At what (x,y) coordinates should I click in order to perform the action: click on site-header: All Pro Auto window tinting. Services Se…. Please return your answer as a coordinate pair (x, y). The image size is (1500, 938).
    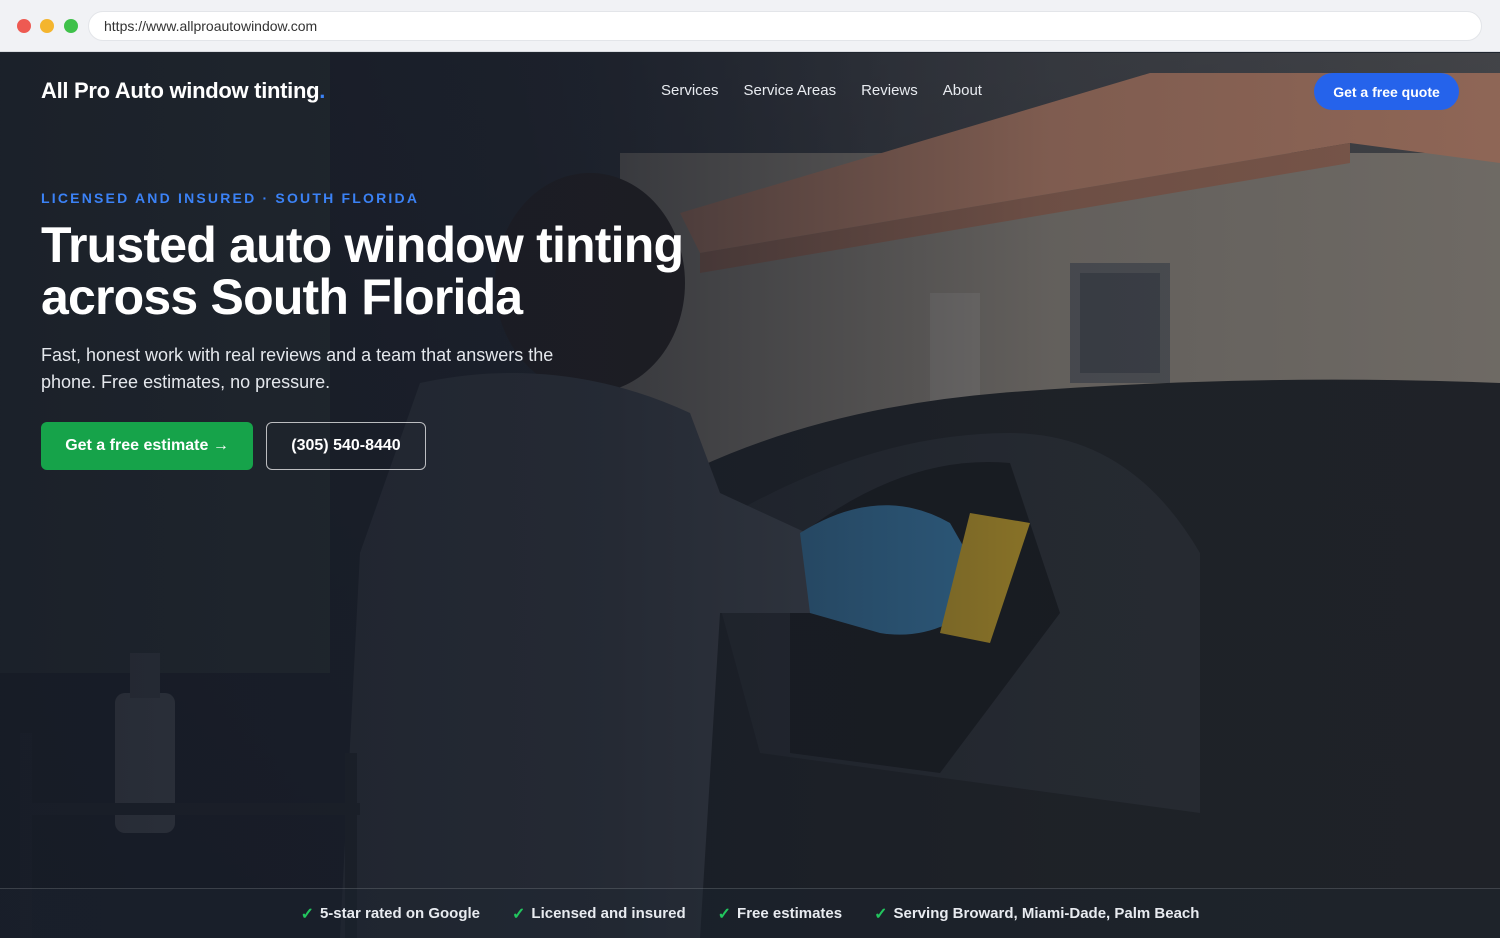
    Looking at the image, I should click on (750, 92).